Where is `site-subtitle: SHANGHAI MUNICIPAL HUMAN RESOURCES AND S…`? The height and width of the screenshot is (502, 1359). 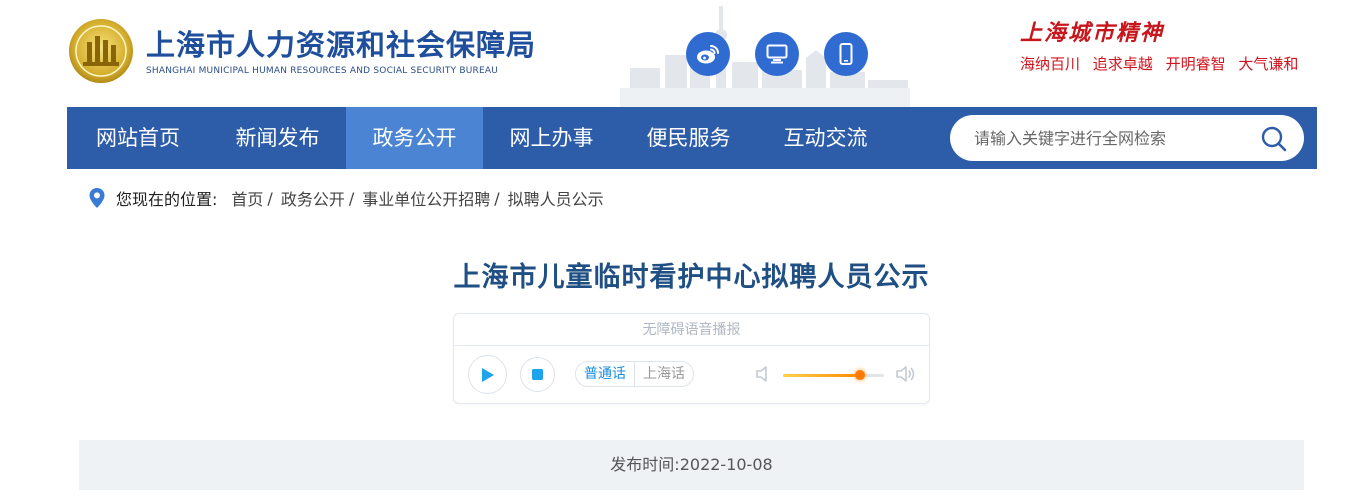
site-subtitle: SHANGHAI MUNICIPAL HUMAN RESOURCES AND S… is located at coordinates (322, 71).